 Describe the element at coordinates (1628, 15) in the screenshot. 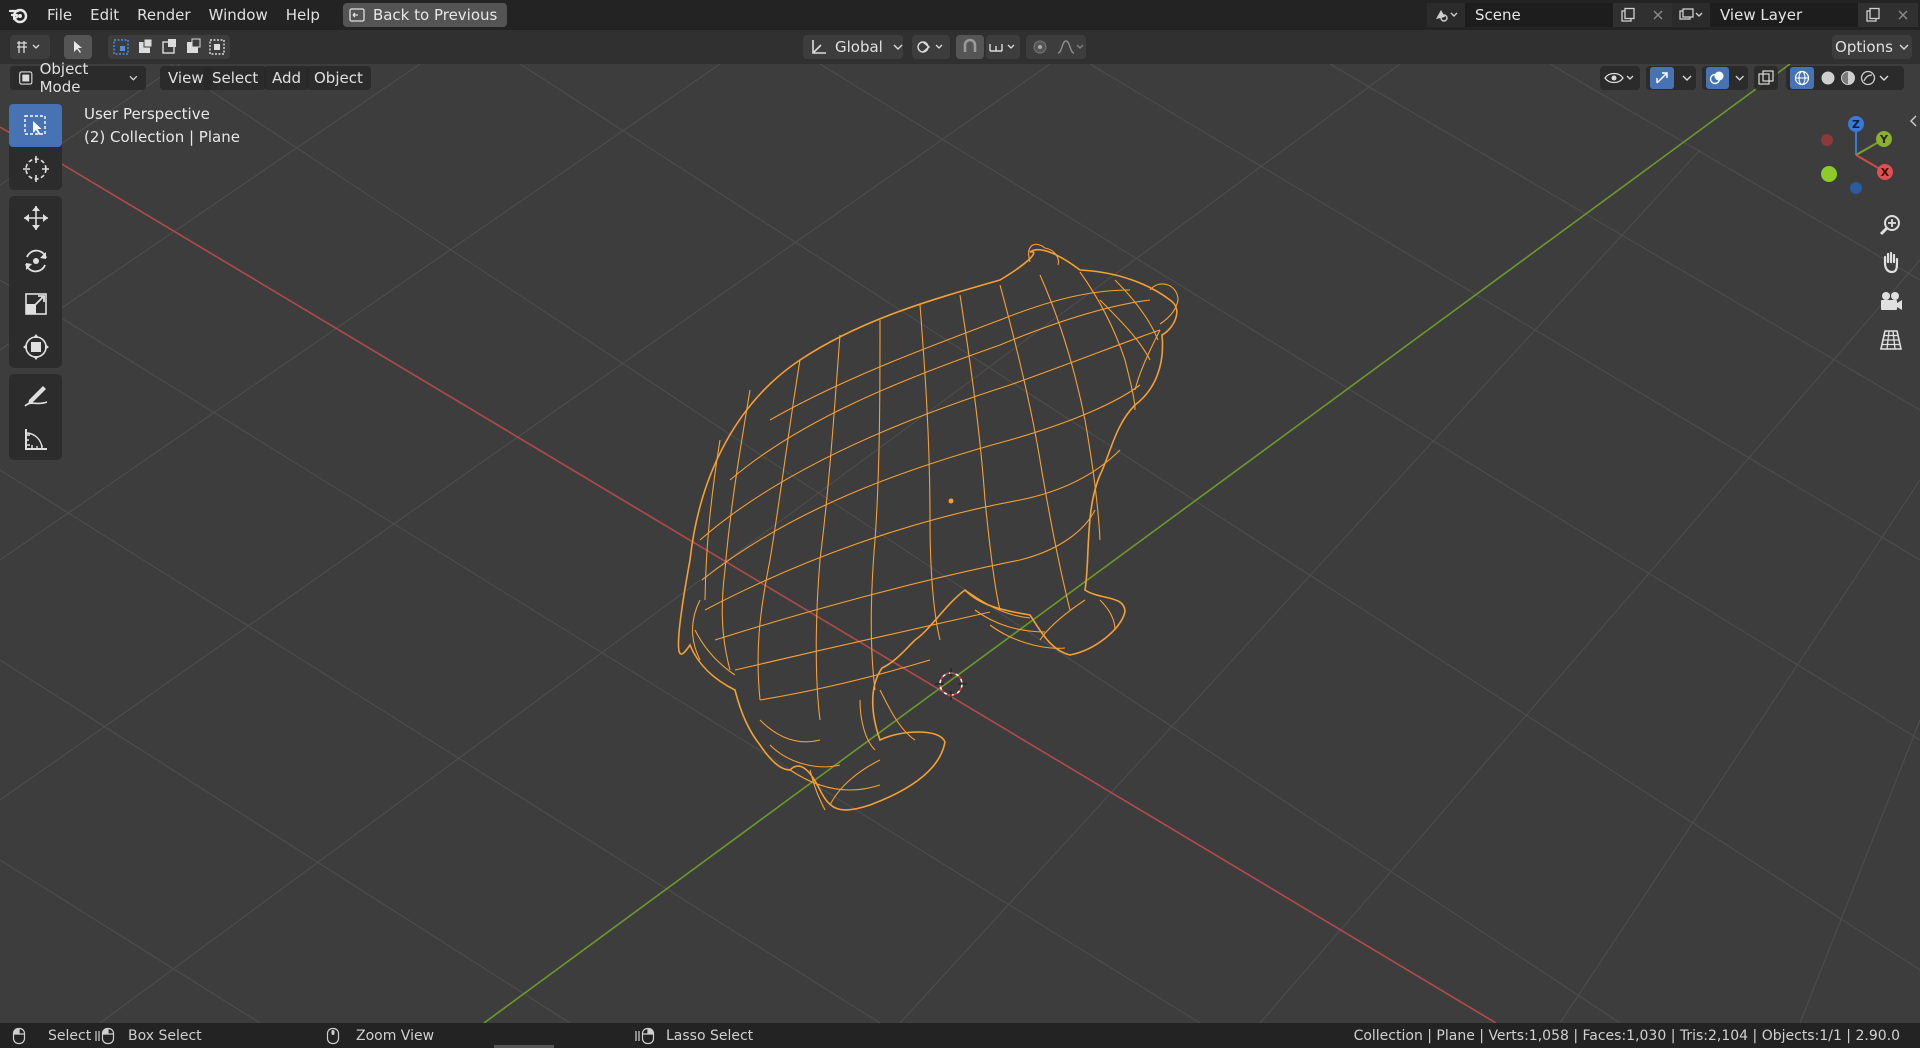

I see `new-scene-icon` at that location.